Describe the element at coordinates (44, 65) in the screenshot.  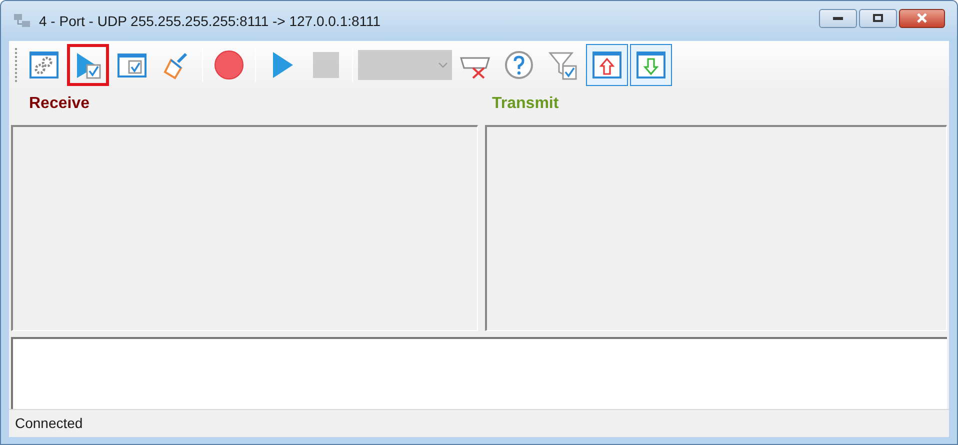
I see `gears-window-icon` at that location.